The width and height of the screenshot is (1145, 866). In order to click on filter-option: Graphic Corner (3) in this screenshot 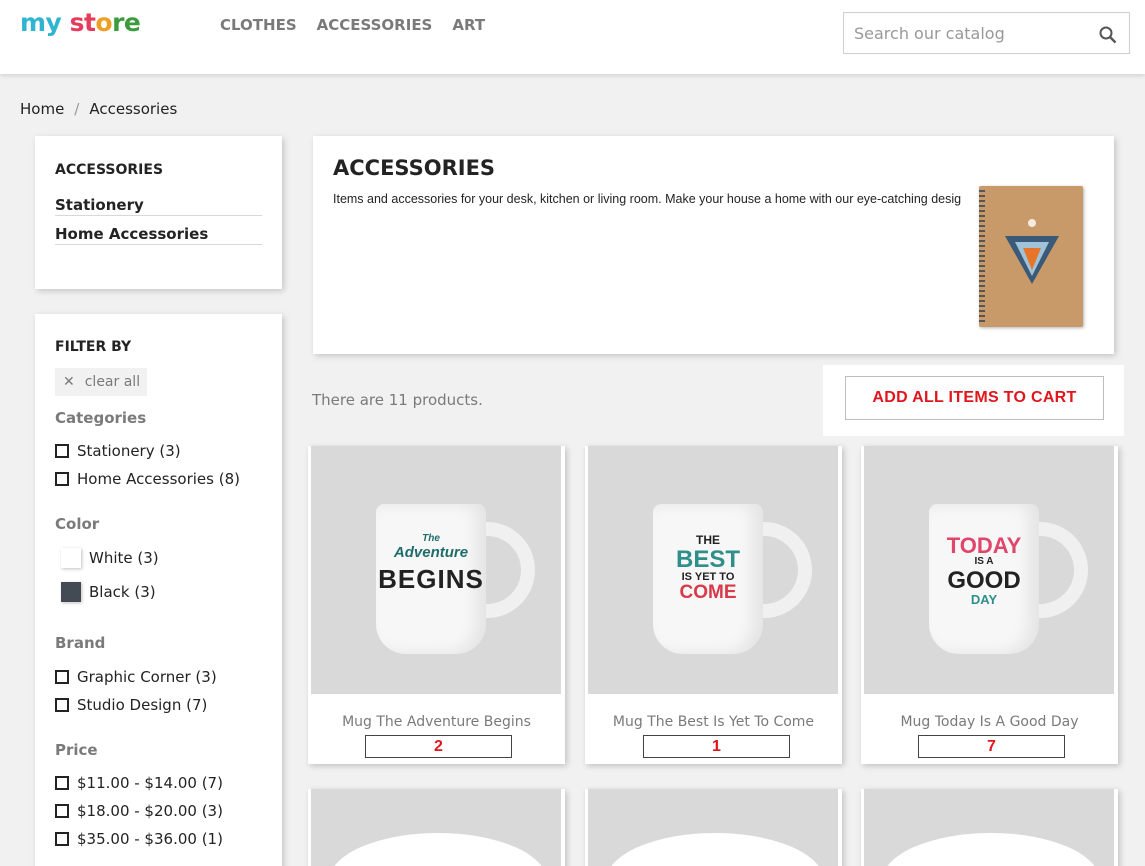, I will do `click(136, 677)`.